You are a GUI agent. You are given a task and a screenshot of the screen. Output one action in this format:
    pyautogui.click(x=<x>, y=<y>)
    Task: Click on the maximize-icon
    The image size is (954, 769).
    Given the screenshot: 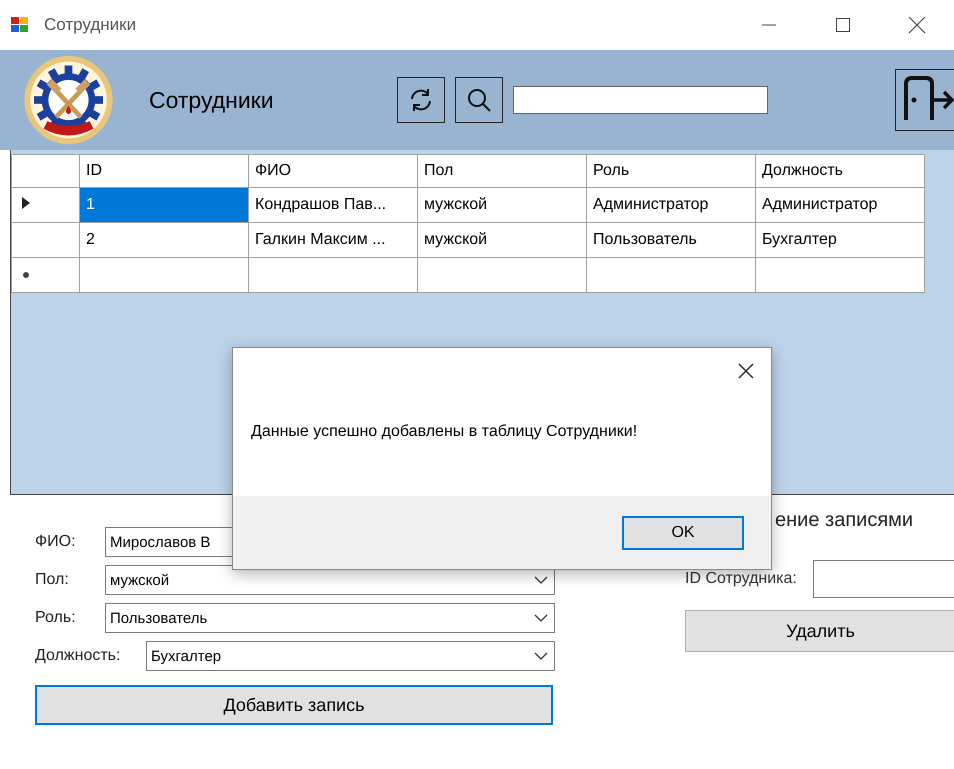 What is the action you would take?
    pyautogui.click(x=843, y=25)
    